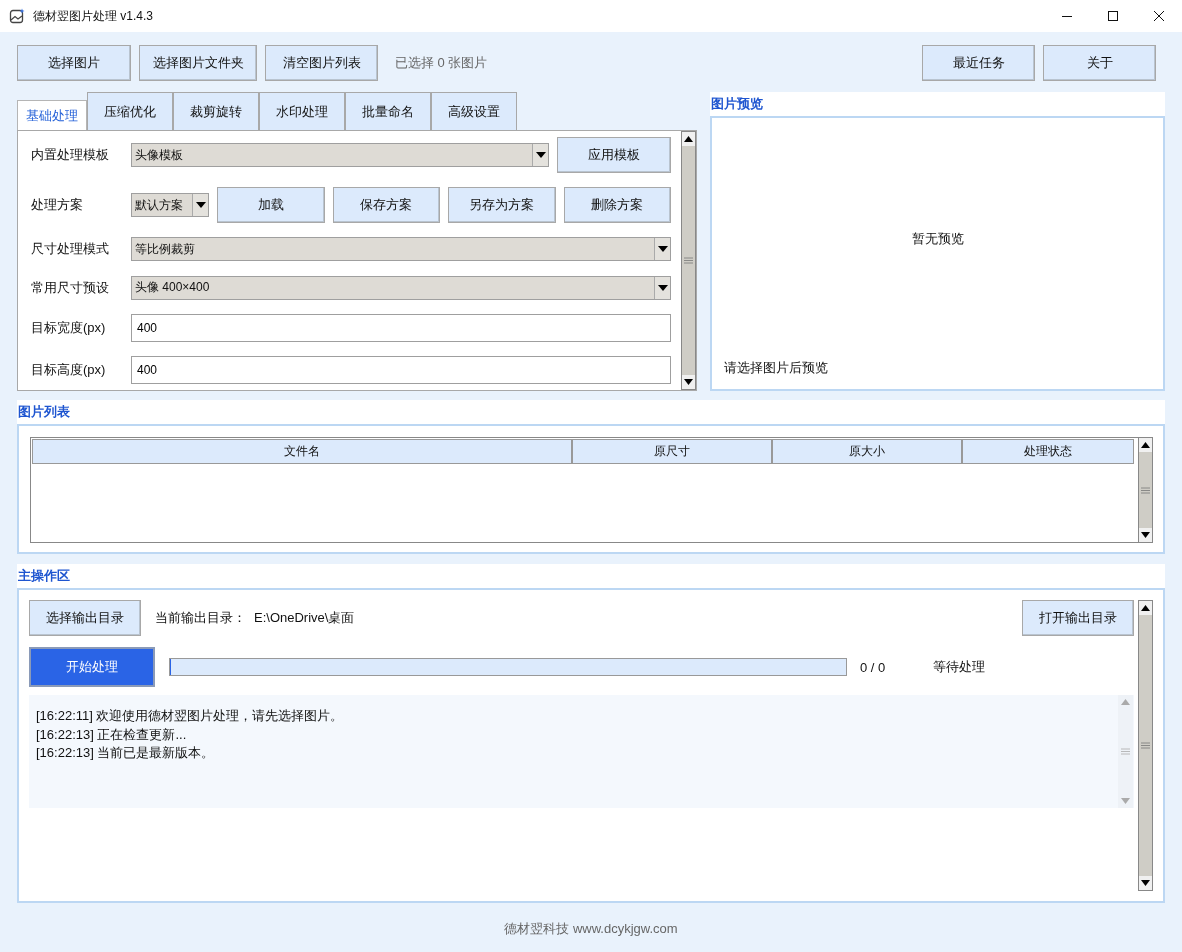 Image resolution: width=1182 pixels, height=952 pixels. I want to click on button: 打开输出目录, so click(1078, 618).